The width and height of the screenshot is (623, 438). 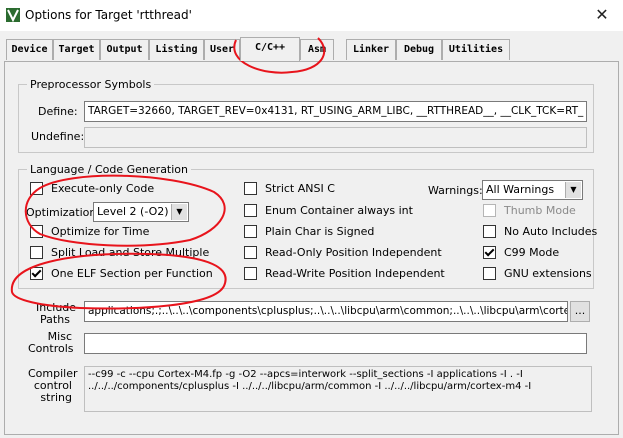 What do you see at coordinates (335, 343) in the screenshot?
I see `misc-controls-field` at bounding box center [335, 343].